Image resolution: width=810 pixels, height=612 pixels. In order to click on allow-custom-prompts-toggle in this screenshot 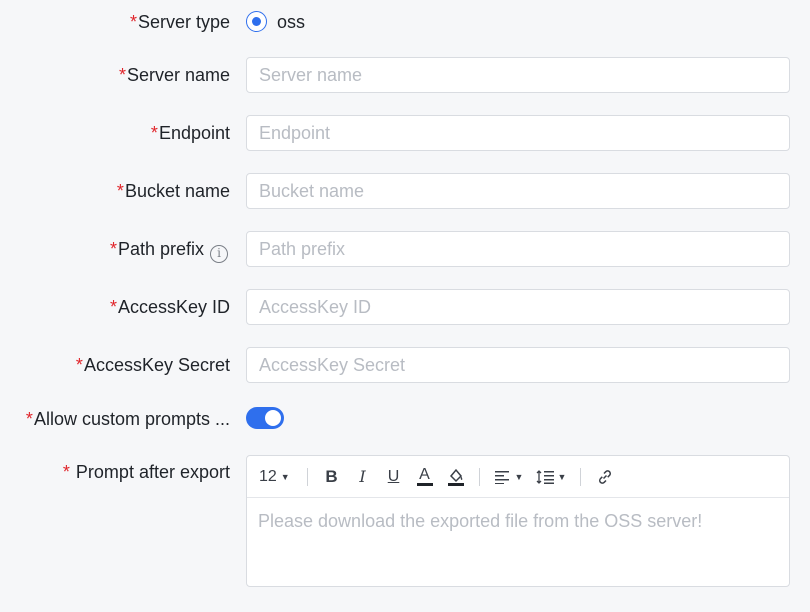, I will do `click(265, 418)`.